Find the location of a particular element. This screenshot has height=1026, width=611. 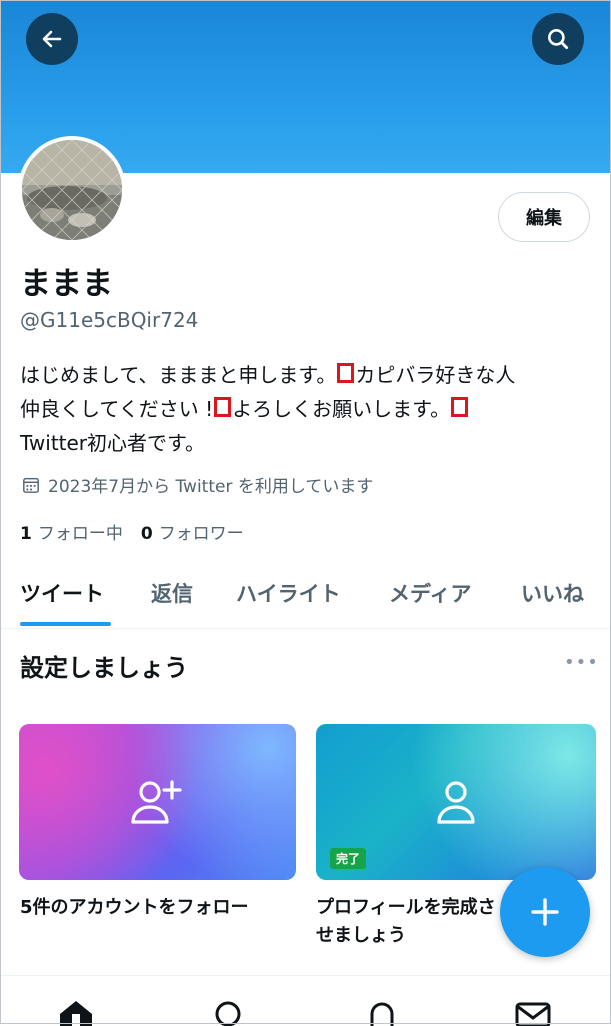

profile-tabs: ツイート 返信 ハイライト メディア いいね is located at coordinates (305, 597).